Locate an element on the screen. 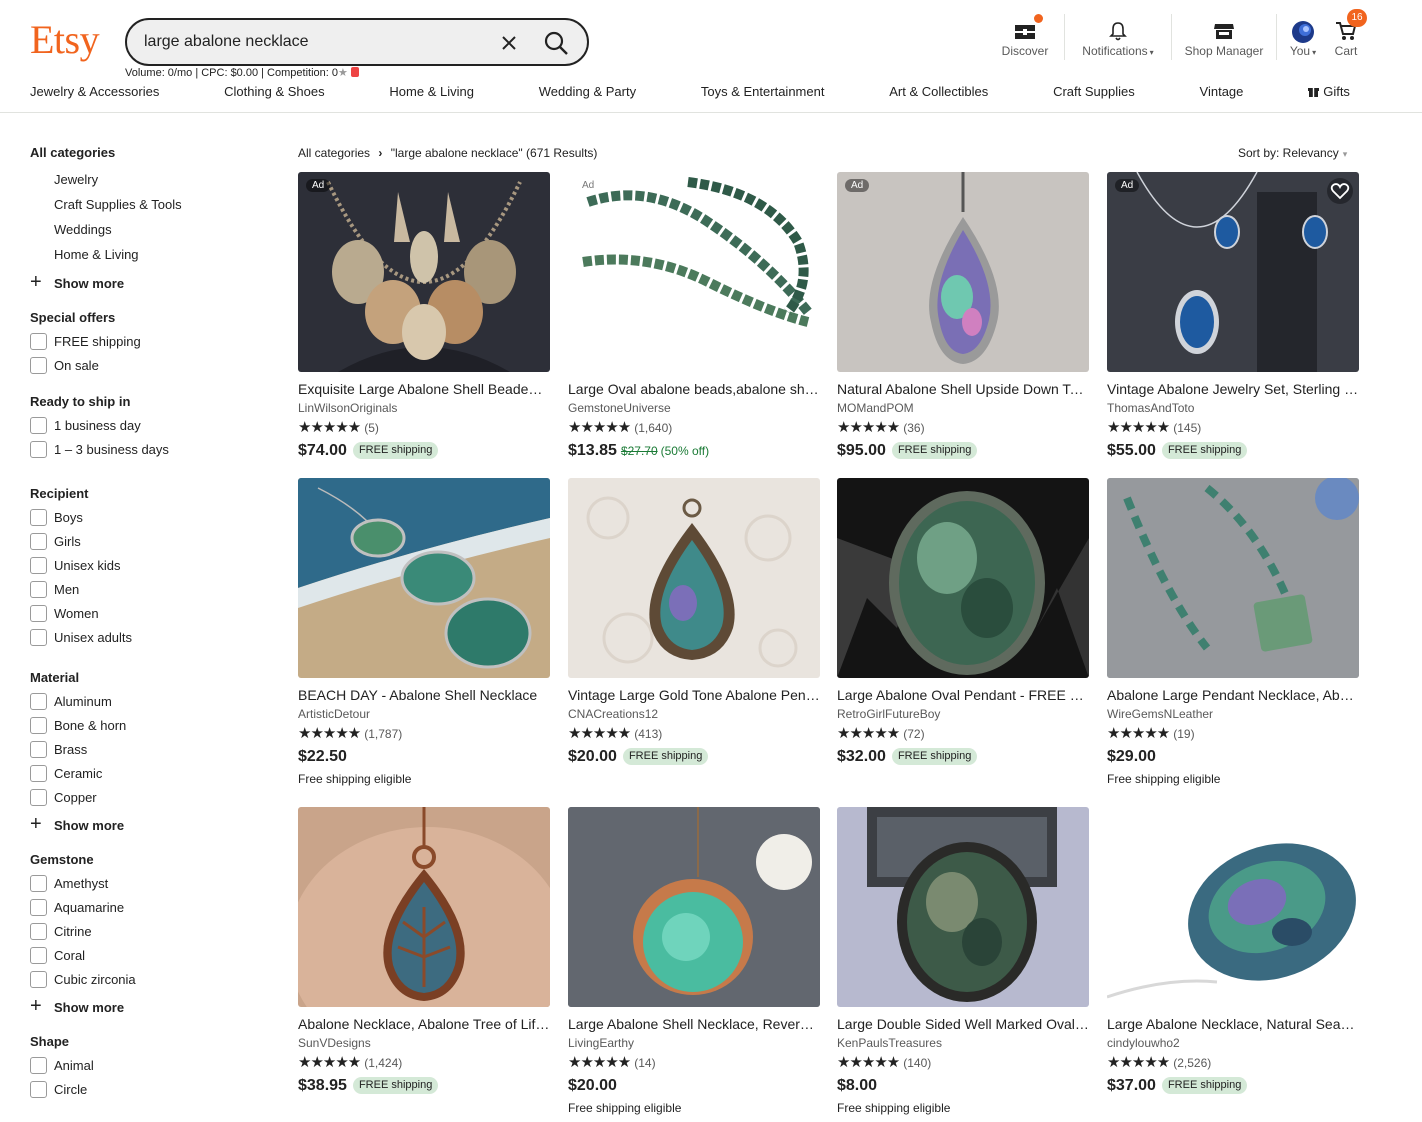  etsy-logo: Etsy is located at coordinates (65, 40).